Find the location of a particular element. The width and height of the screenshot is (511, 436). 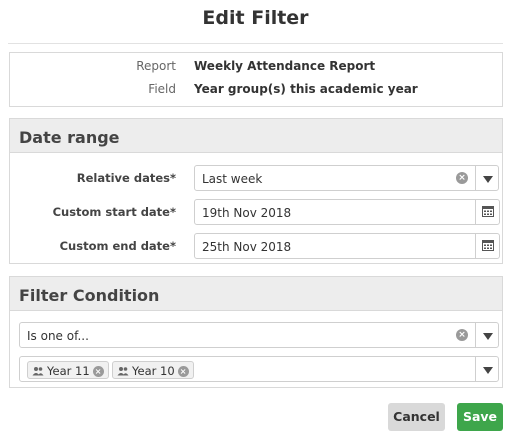

report-value: Weekly Attendance Report is located at coordinates (285, 66).